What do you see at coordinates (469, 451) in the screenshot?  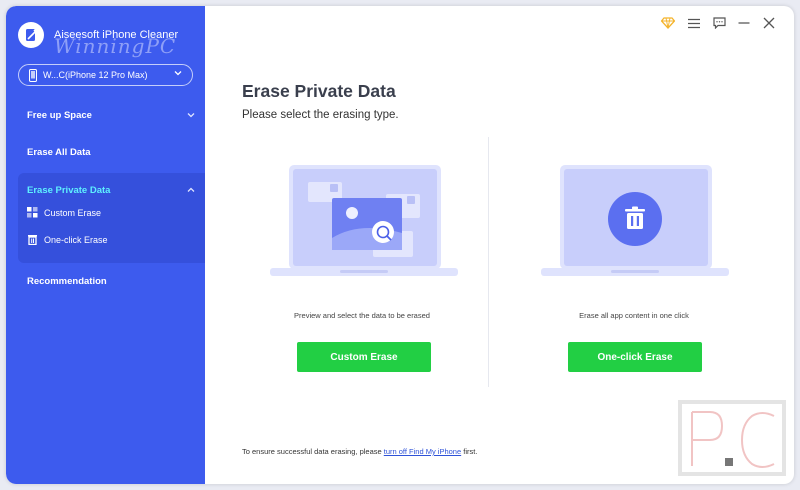 I see `footer-text-end: first.` at bounding box center [469, 451].